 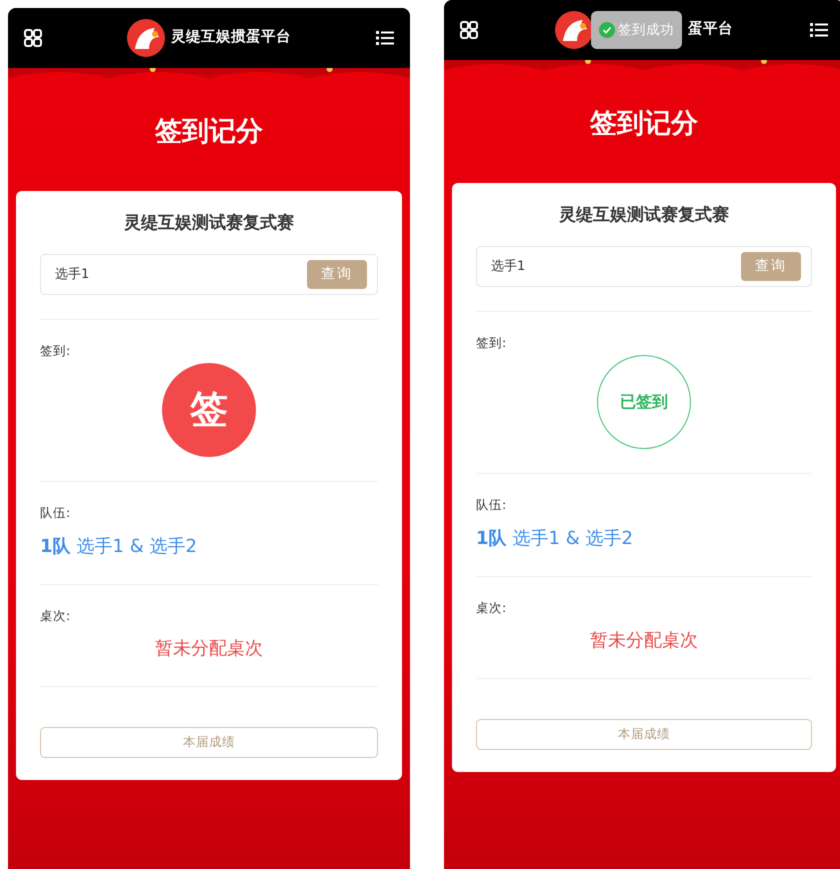 I want to click on checkin-button: 签, so click(x=209, y=409).